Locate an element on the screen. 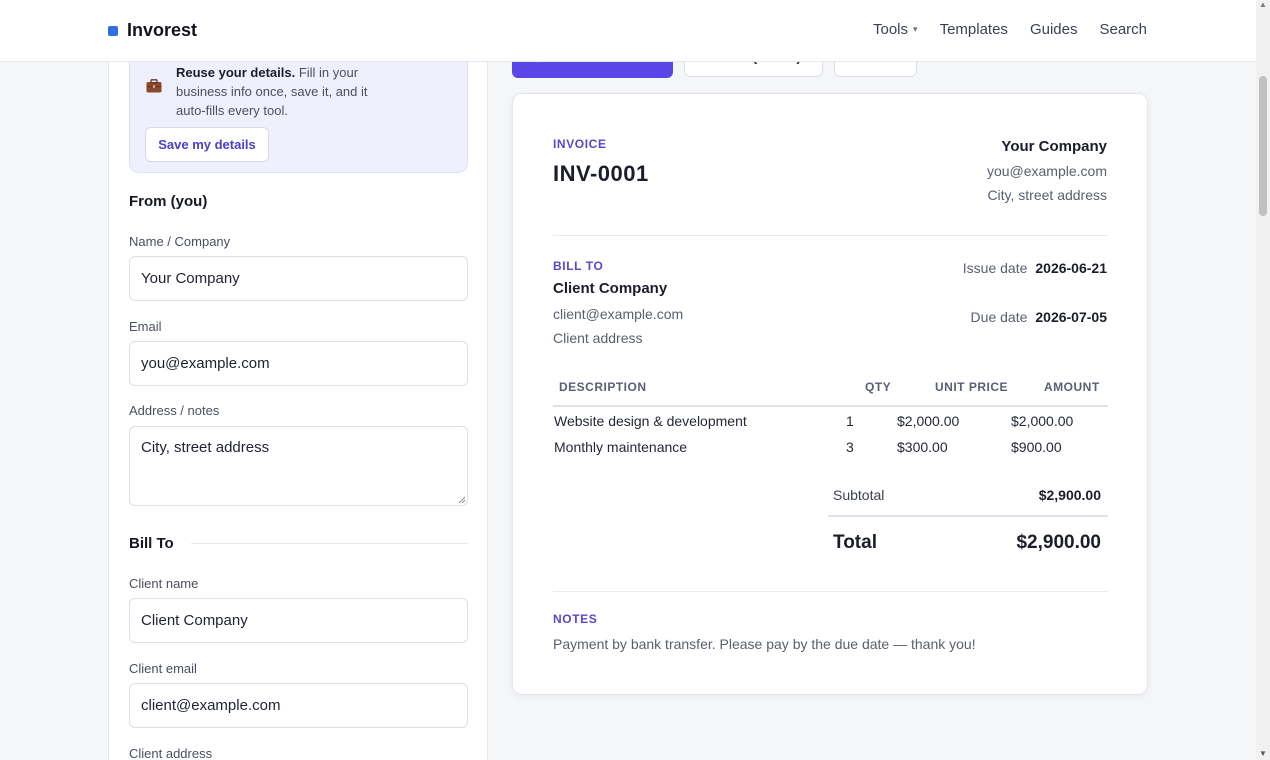  briefcase-icon is located at coordinates (154, 86).